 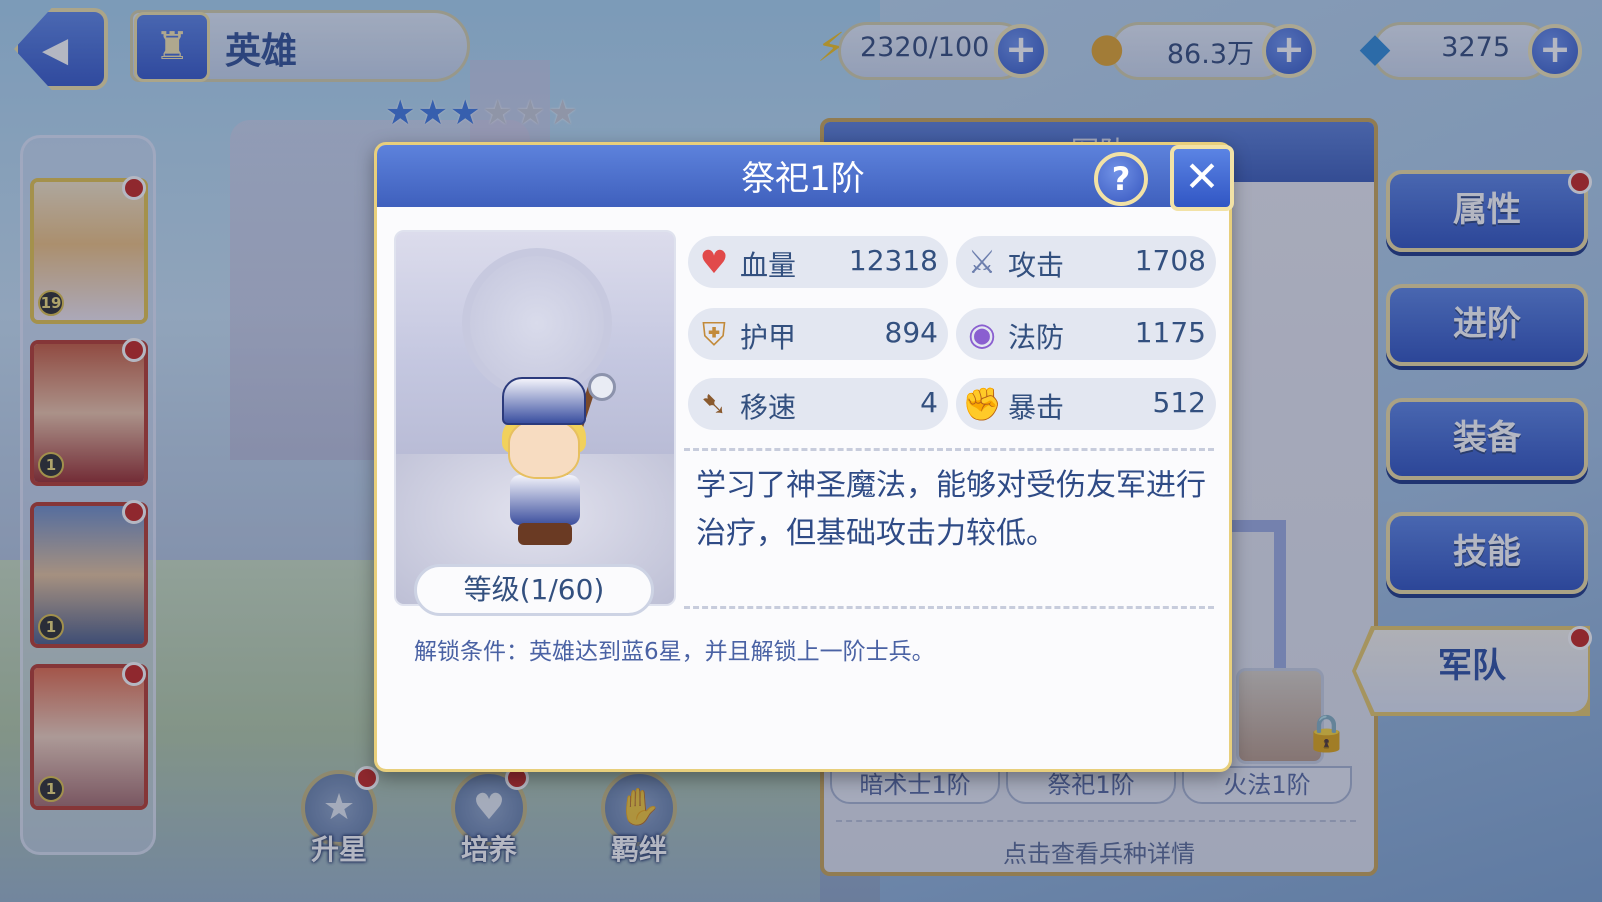 What do you see at coordinates (768, 407) in the screenshot?
I see `stat-name: 移速` at bounding box center [768, 407].